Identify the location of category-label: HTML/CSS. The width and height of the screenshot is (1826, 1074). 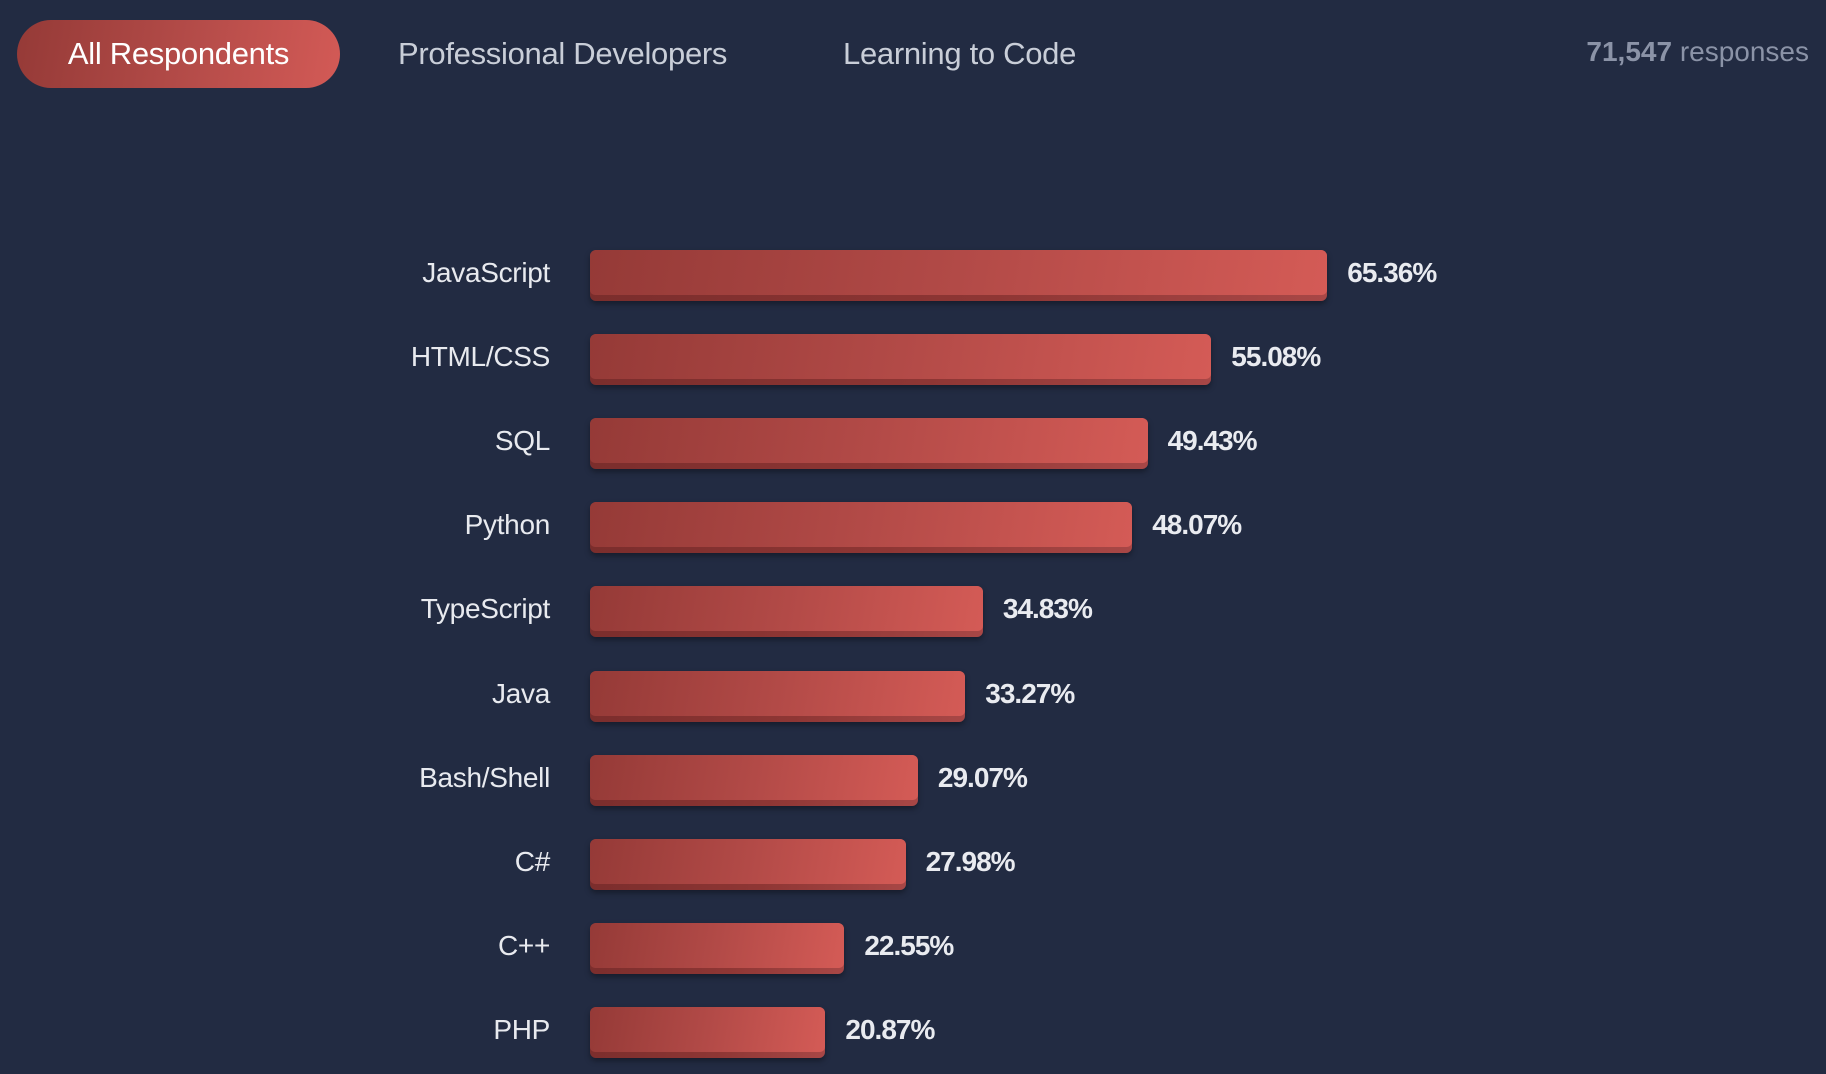
(480, 357).